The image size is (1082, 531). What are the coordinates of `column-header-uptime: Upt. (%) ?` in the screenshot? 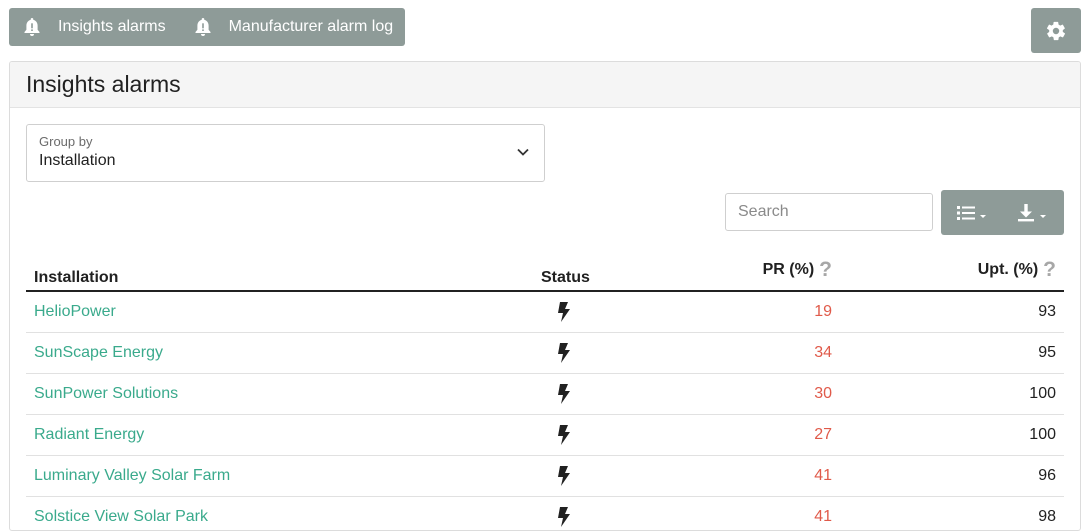 It's located at (1017, 269).